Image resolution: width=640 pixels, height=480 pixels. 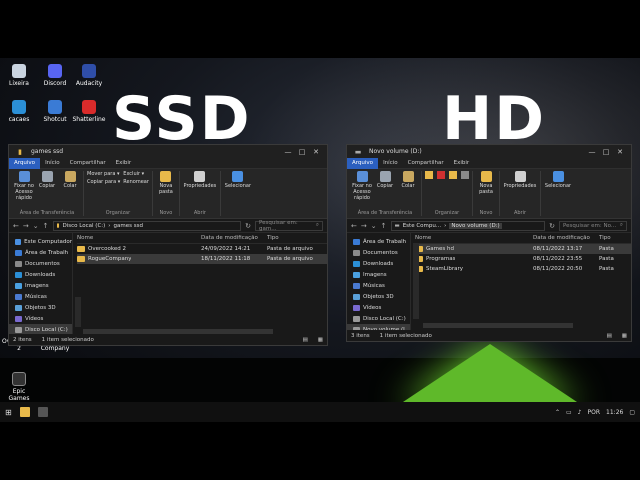 What do you see at coordinates (84, 226) in the screenshot?
I see `breadcrumb-drive: Disco Local (C:)` at bounding box center [84, 226].